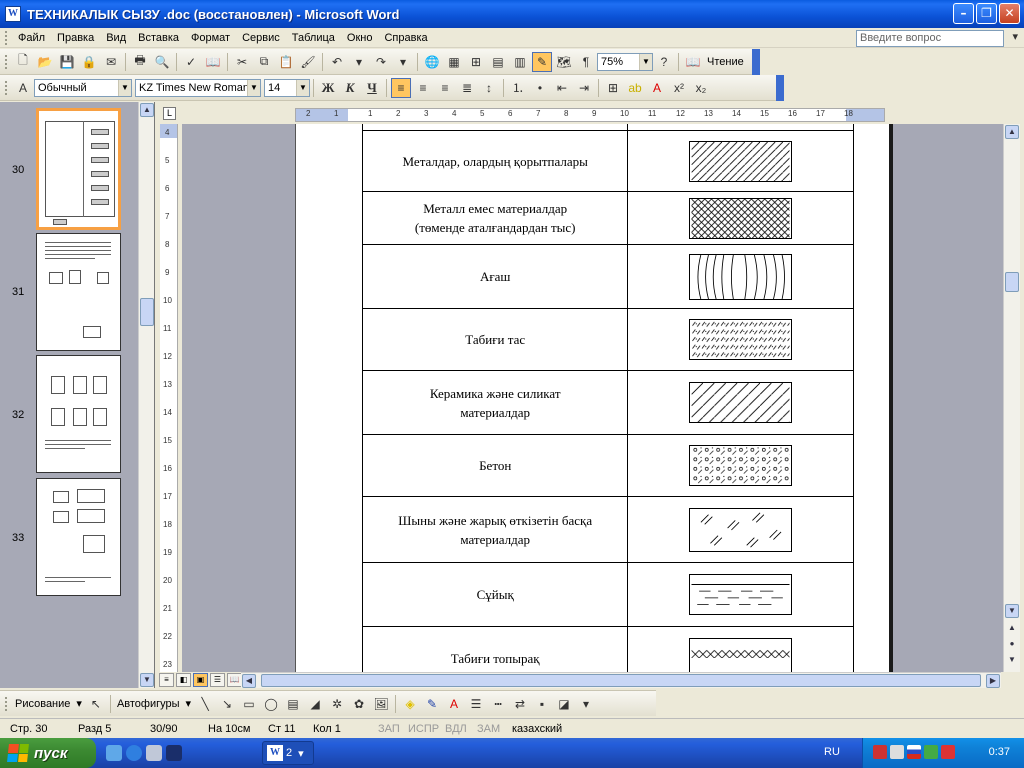 The width and height of the screenshot is (1024, 768). What do you see at coordinates (146, 395) in the screenshot?
I see `thumbnail-scrollbar: ▲ ▼` at bounding box center [146, 395].